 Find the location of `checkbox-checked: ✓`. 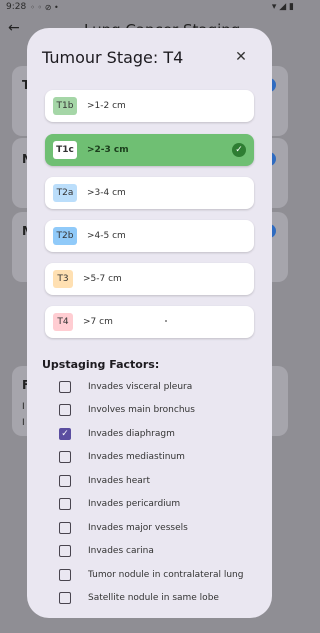

checkbox-checked: ✓ is located at coordinates (65, 434).